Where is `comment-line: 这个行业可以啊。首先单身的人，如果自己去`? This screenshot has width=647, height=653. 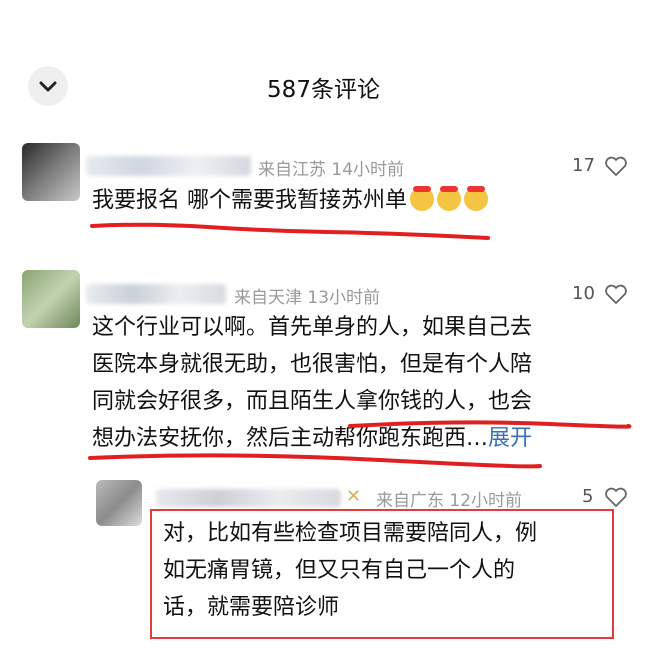 comment-line: 这个行业可以啊。首先单身的人，如果自己去 is located at coordinates (312, 327).